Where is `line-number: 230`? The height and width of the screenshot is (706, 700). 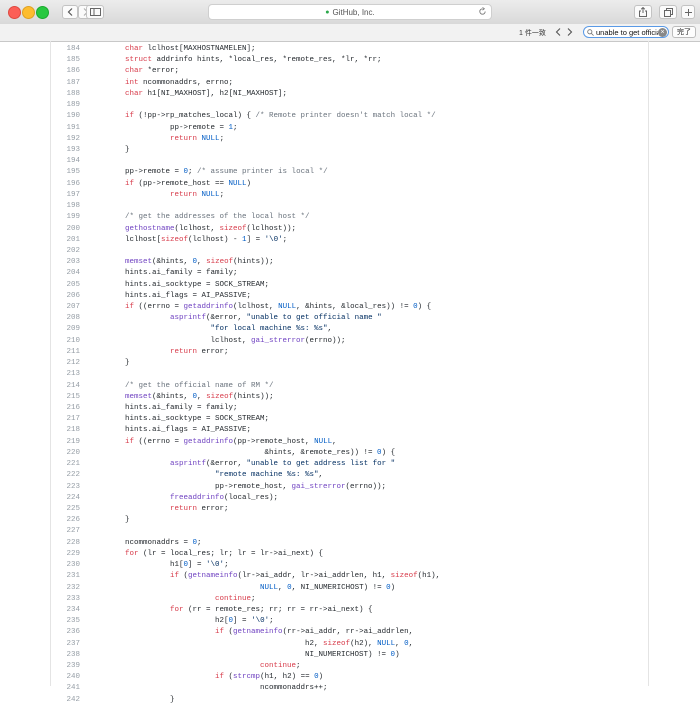
line-number: 230 is located at coordinates (87, 565).